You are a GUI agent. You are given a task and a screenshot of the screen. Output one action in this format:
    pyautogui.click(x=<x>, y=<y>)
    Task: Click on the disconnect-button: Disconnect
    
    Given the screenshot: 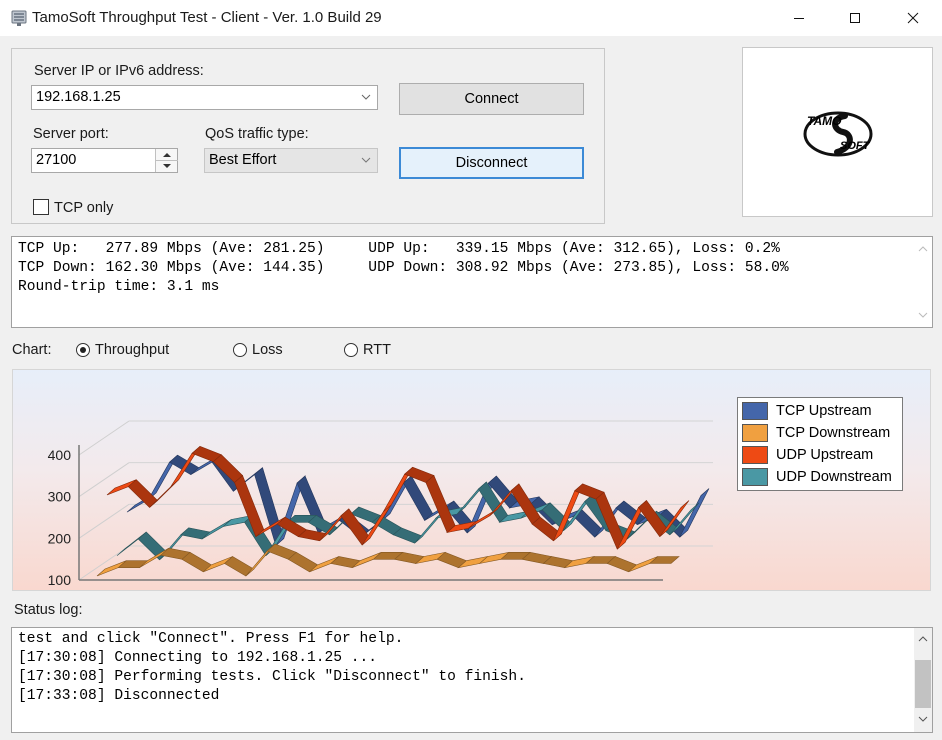 What is the action you would take?
    pyautogui.click(x=491, y=163)
    